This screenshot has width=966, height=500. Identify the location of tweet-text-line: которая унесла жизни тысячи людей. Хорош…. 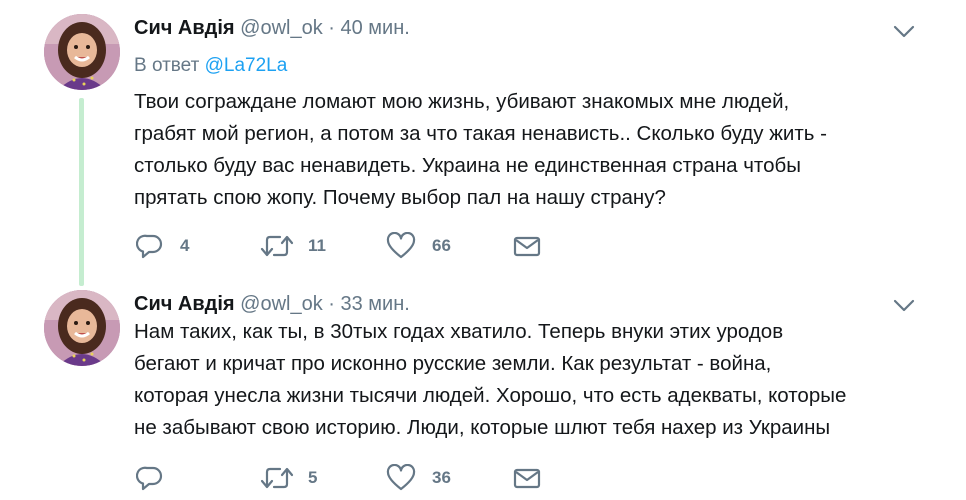
(490, 395).